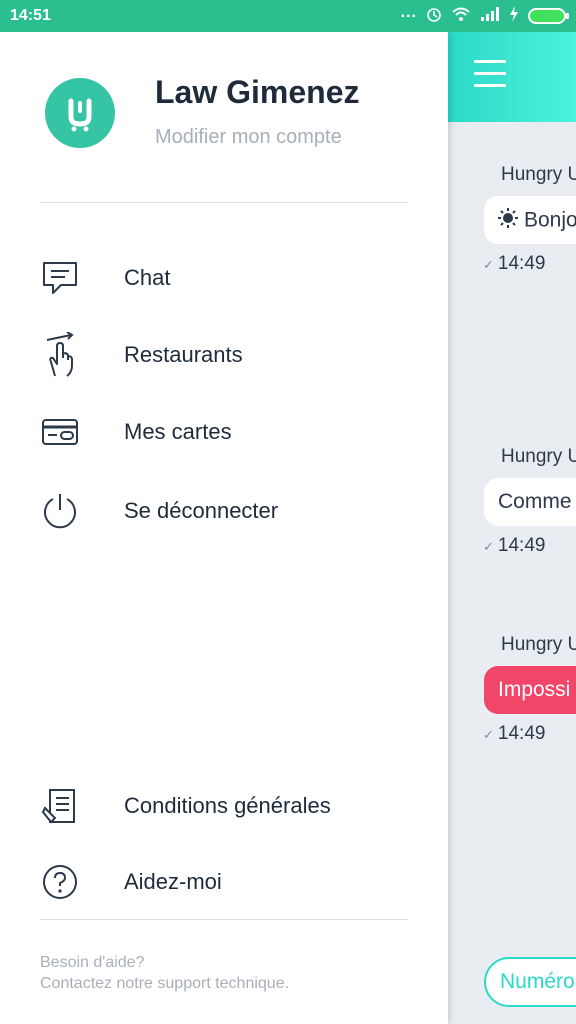 Image resolution: width=576 pixels, height=1024 pixels. I want to click on message-bubble: Comme, so click(530, 502).